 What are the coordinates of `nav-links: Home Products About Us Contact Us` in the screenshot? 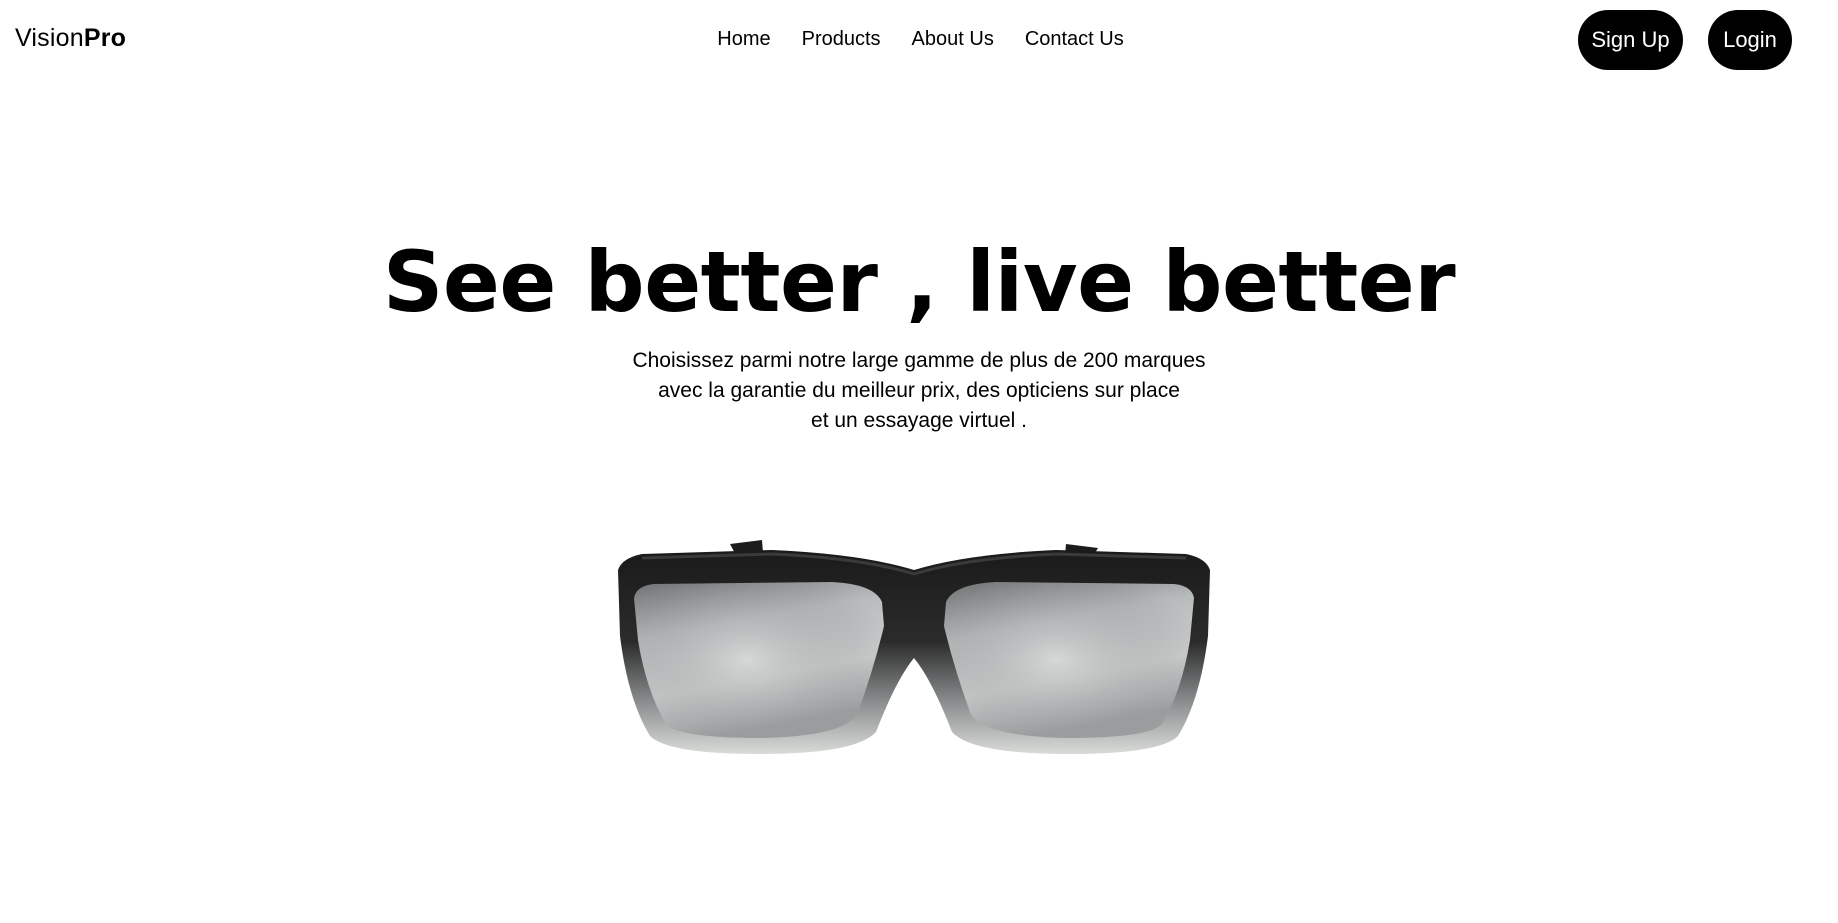 It's located at (920, 39).